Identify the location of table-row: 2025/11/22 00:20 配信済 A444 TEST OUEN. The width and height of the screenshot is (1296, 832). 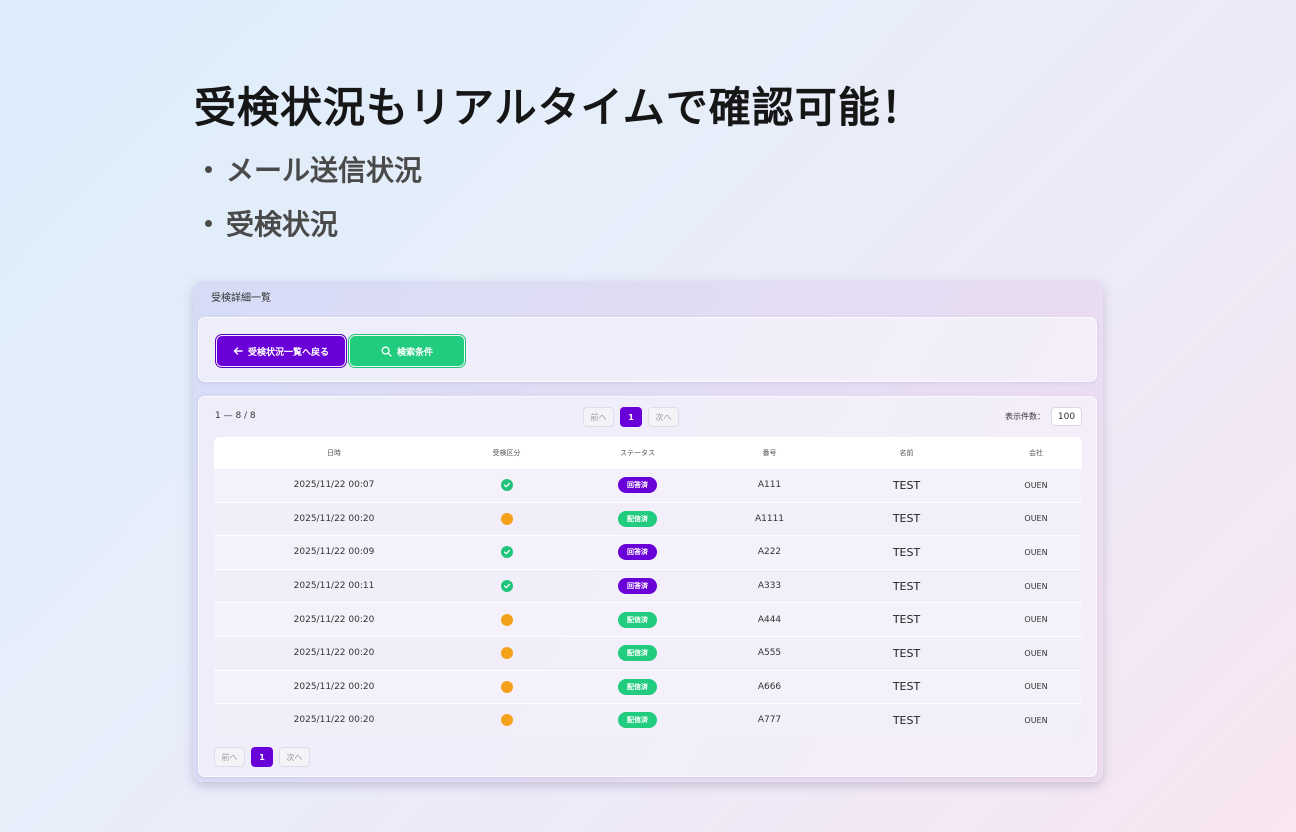
(648, 619).